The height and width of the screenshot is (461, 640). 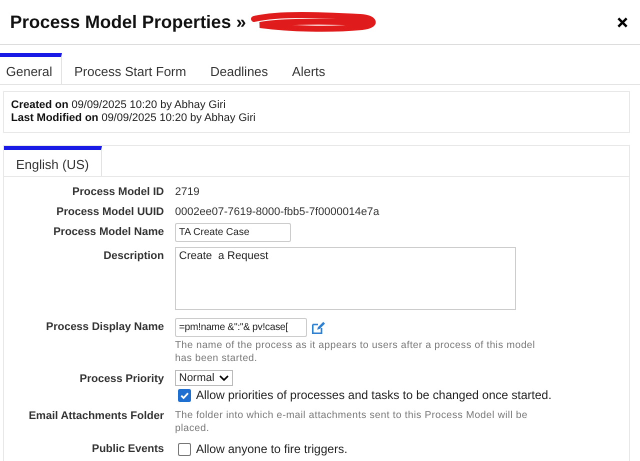 What do you see at coordinates (128, 22) in the screenshot?
I see `window-title: Process Model Properties »` at bounding box center [128, 22].